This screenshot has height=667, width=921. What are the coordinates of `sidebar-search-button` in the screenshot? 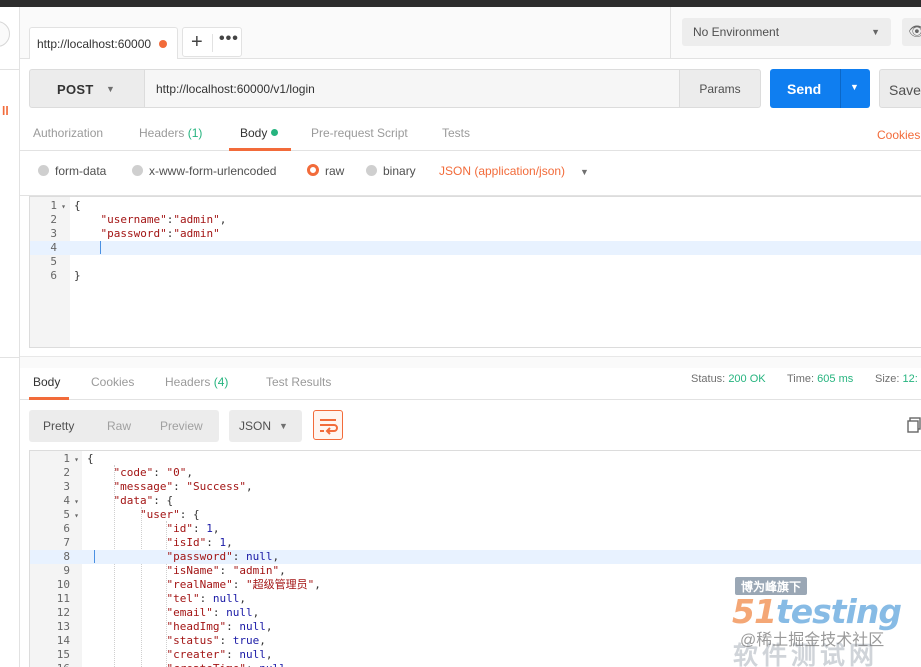 It's located at (5, 34).